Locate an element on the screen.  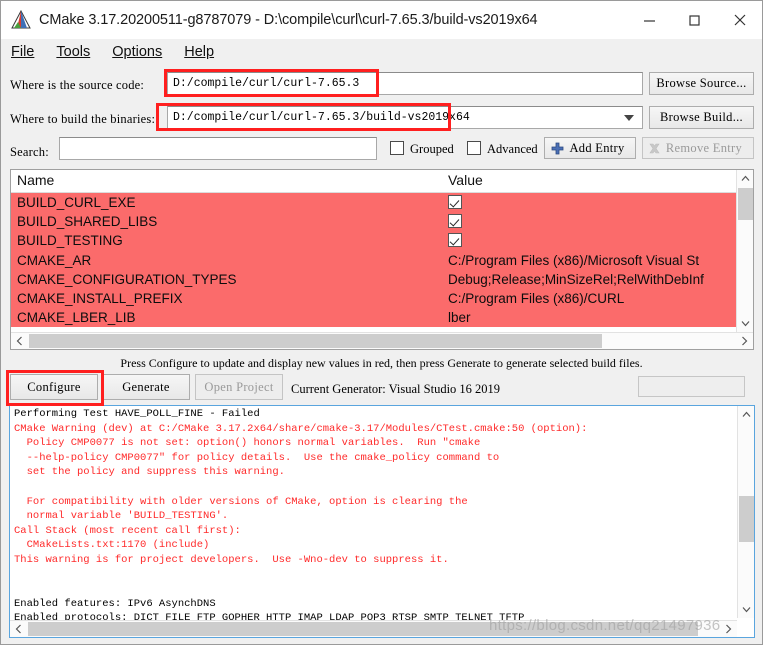
table-vertical-scrollbar is located at coordinates (744, 251).